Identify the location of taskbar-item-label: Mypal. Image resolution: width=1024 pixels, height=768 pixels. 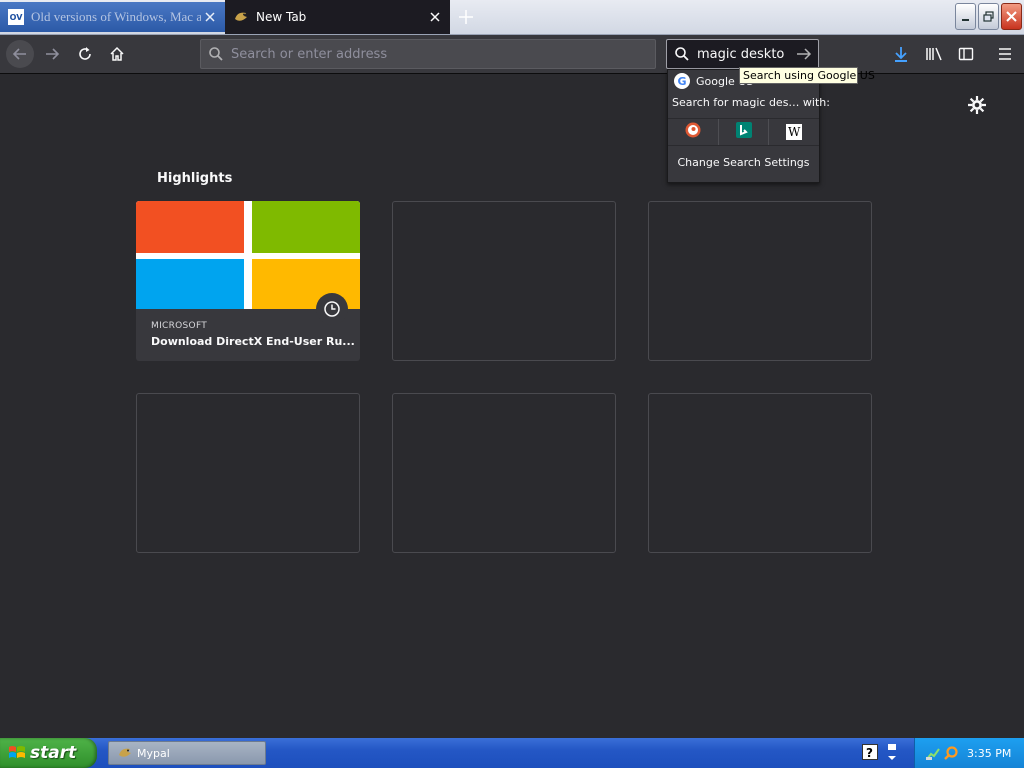
(153, 753).